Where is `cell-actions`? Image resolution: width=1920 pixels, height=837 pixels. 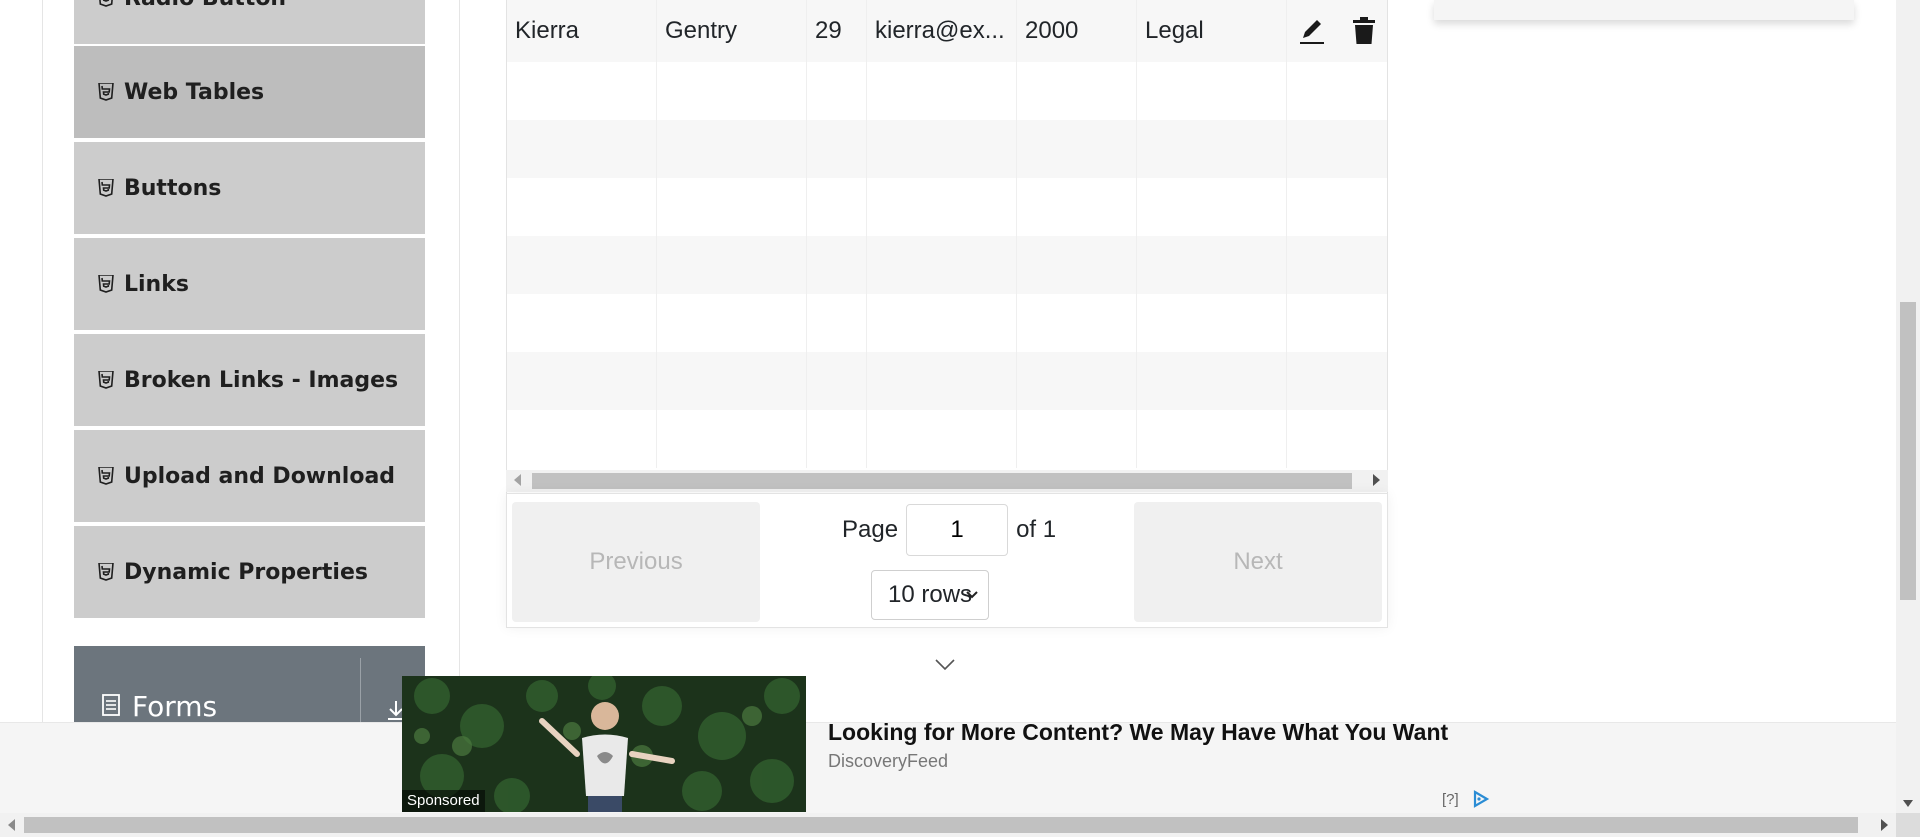
cell-actions is located at coordinates (1337, 31).